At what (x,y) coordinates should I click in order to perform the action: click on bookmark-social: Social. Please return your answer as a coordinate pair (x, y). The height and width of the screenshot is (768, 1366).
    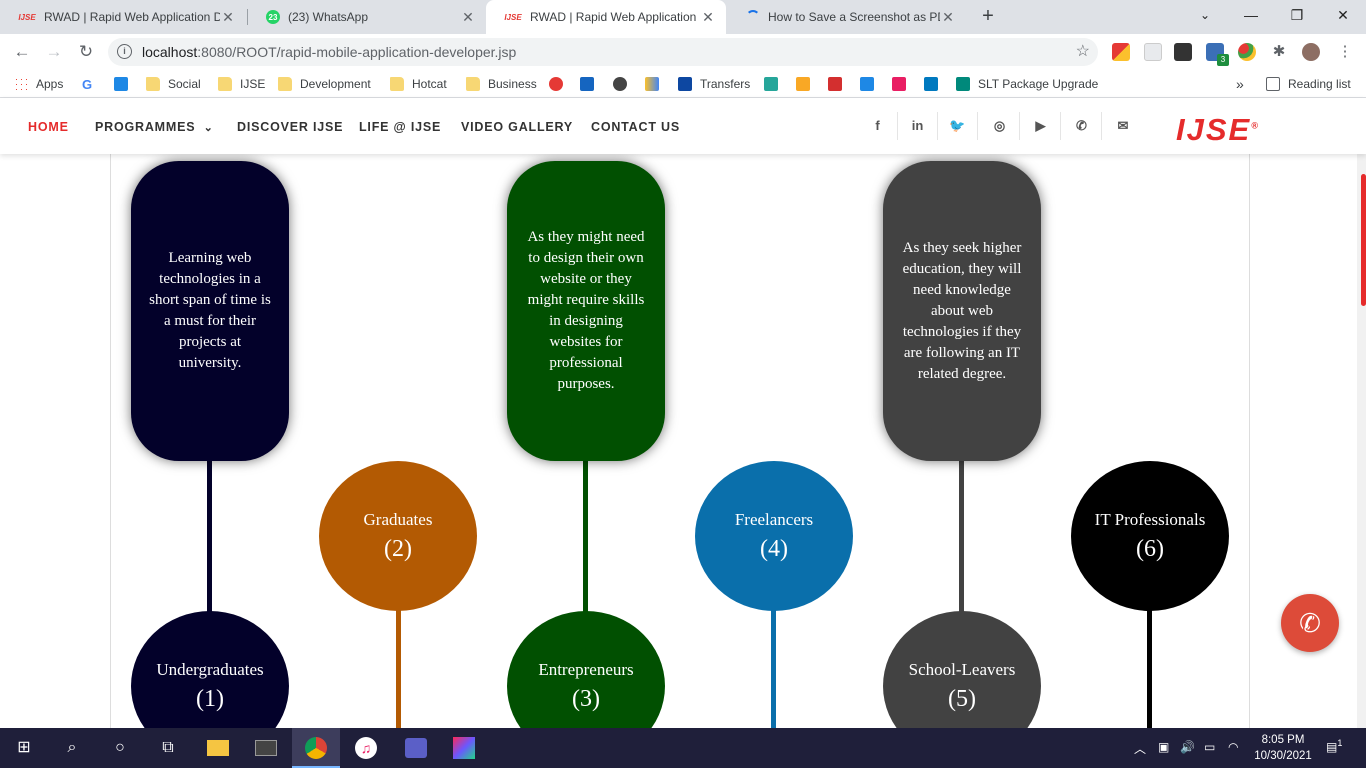
    Looking at the image, I should click on (173, 84).